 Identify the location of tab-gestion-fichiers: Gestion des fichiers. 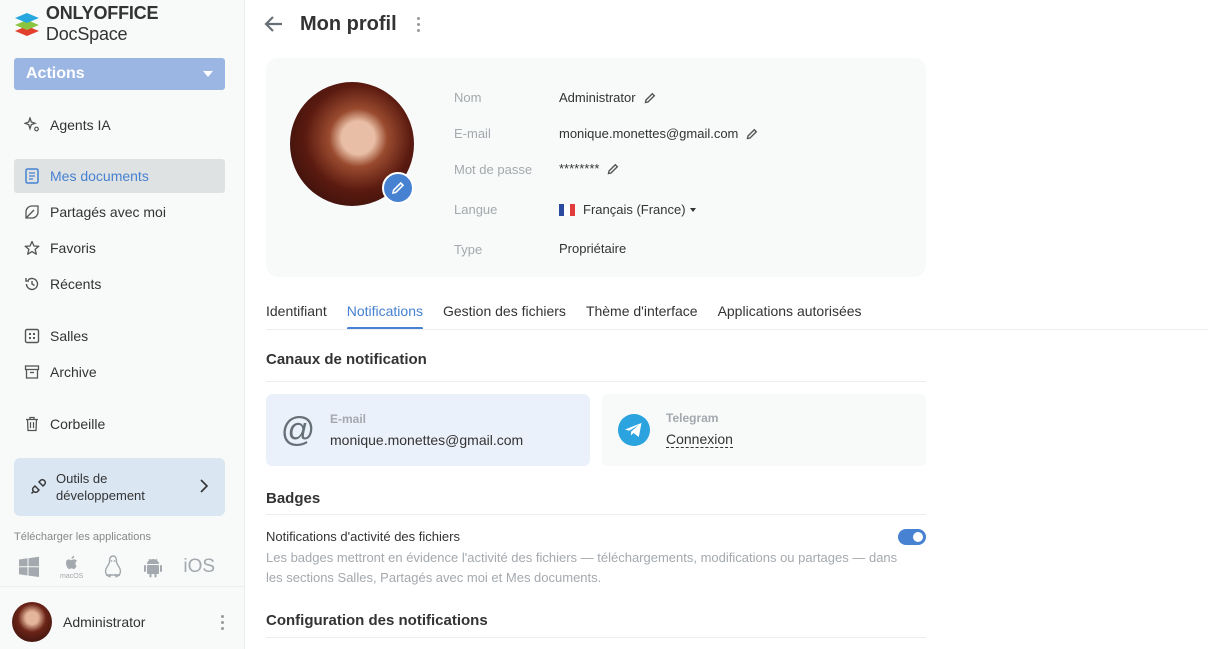
(504, 315).